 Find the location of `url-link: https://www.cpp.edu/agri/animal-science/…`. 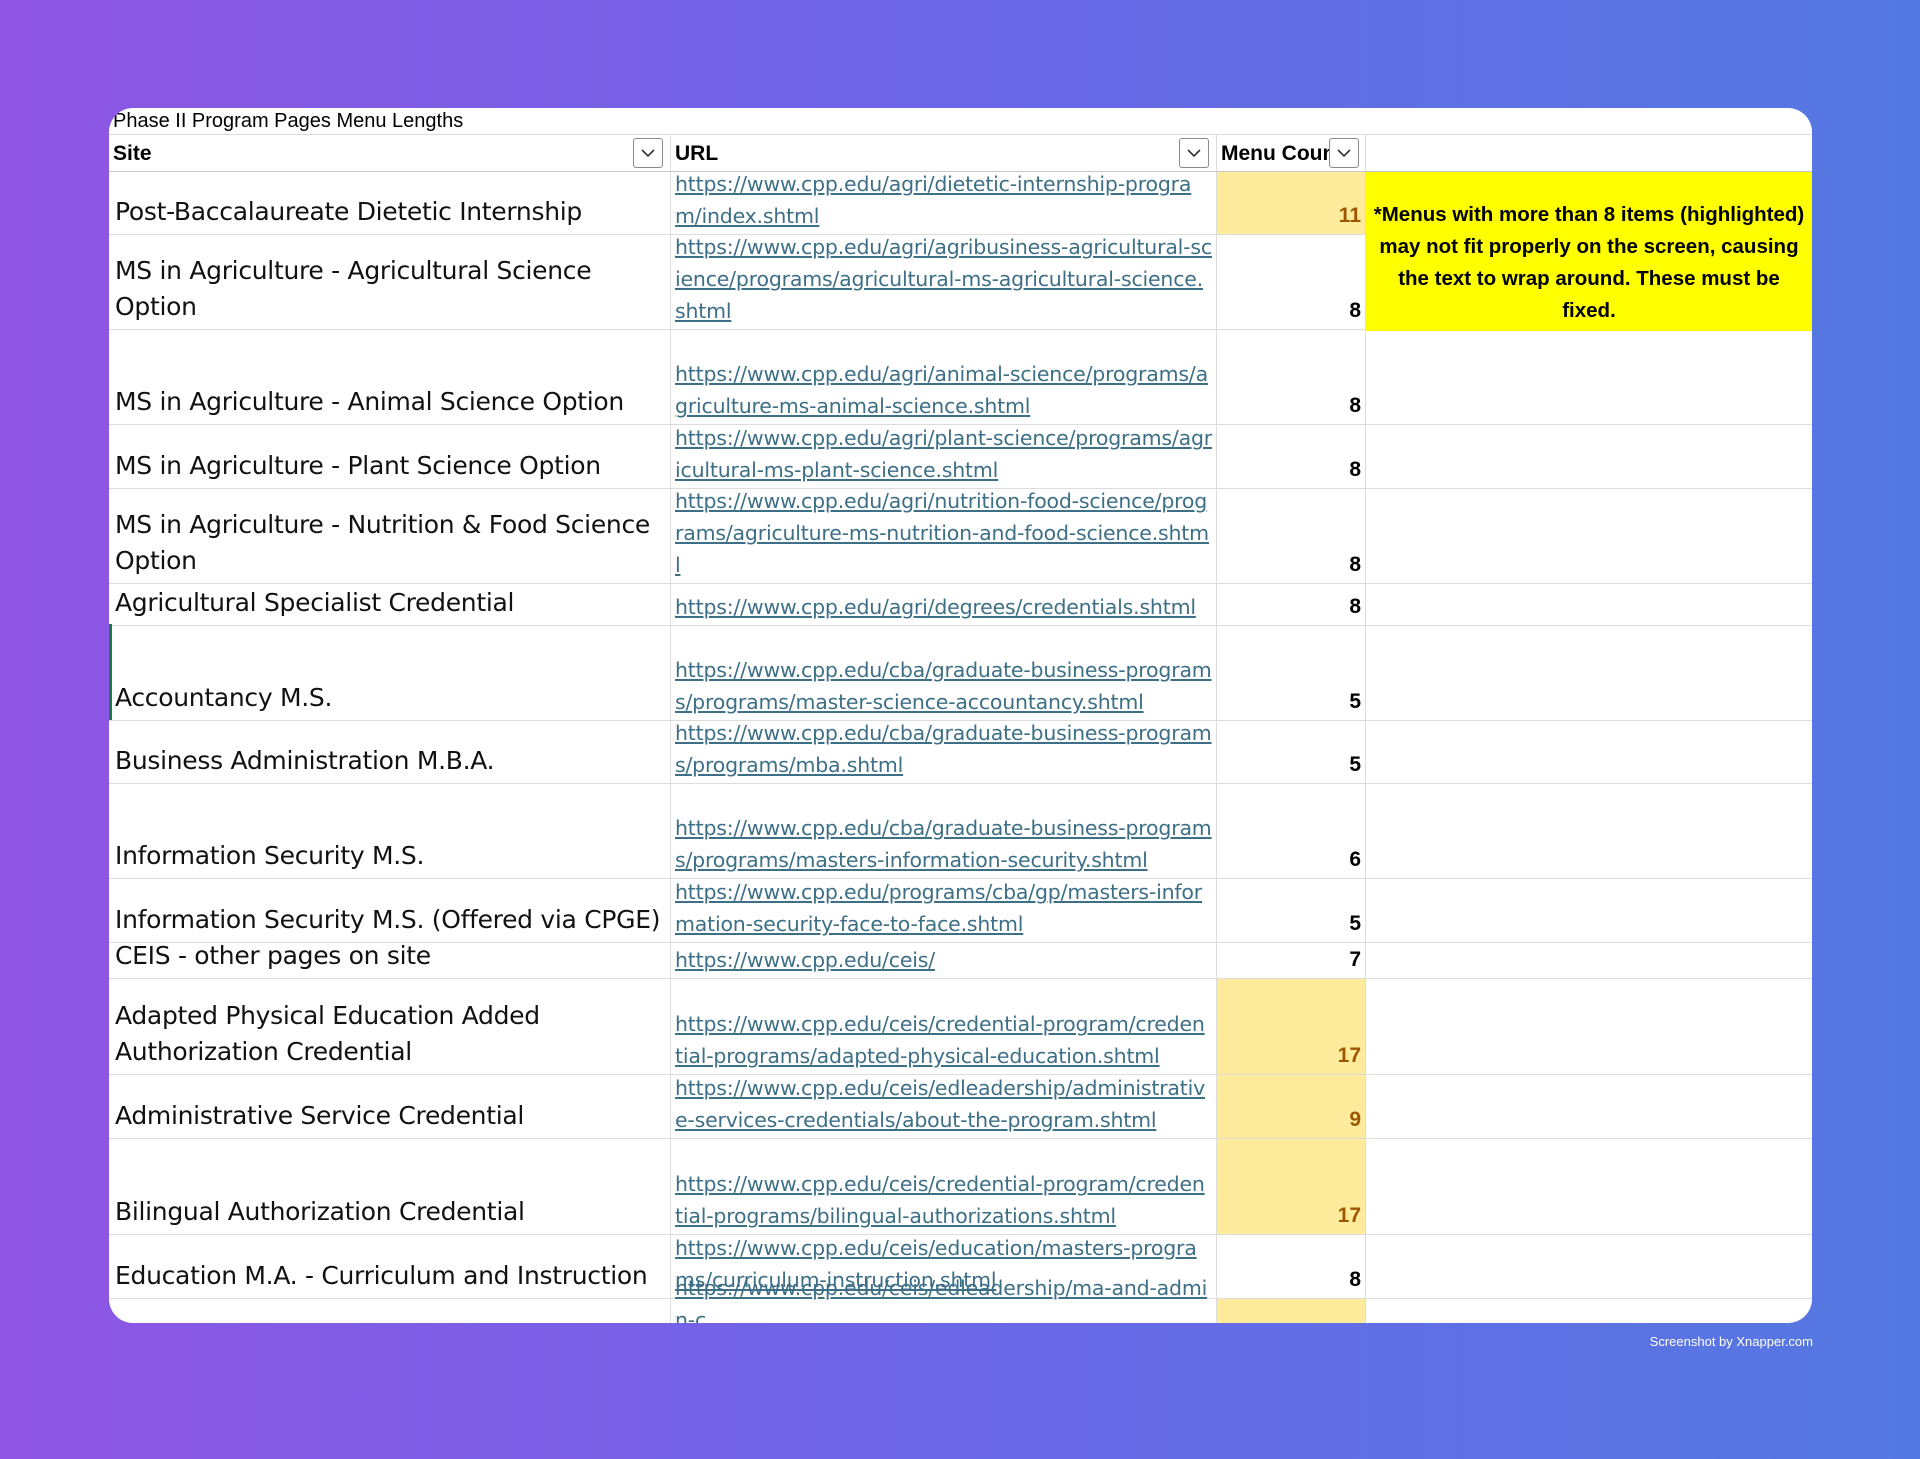

url-link: https://www.cpp.edu/agri/animal-science/… is located at coordinates (943, 390).